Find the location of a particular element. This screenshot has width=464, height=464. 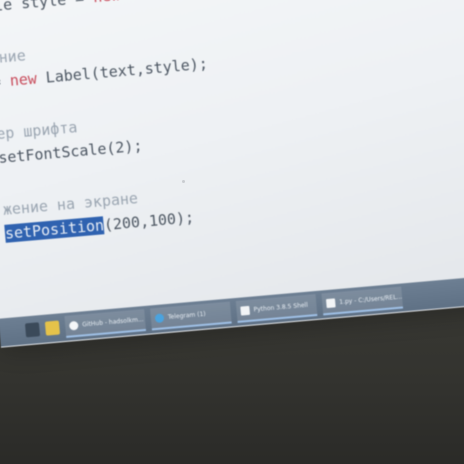

chrome-icon is located at coordinates (73, 325).